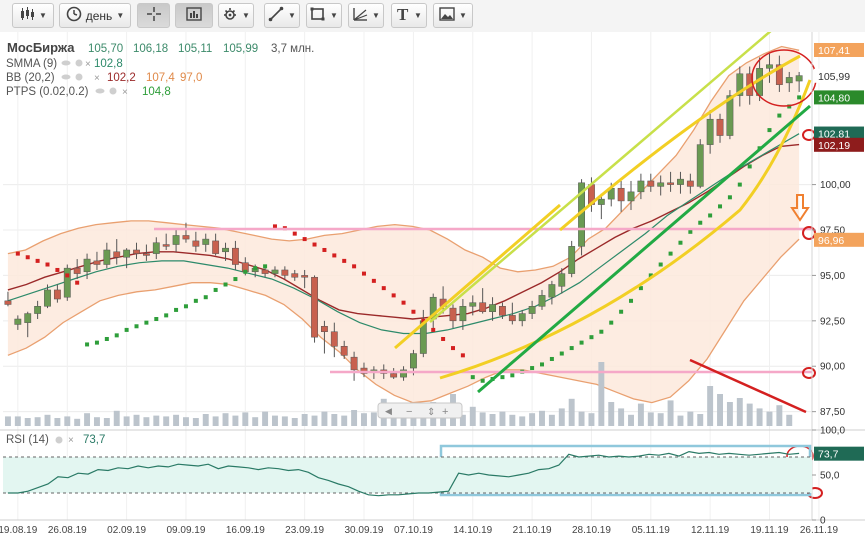 The width and height of the screenshot is (865, 538). Describe the element at coordinates (769, 530) in the screenshot. I see `date-tick-label: 19.11.19` at that location.